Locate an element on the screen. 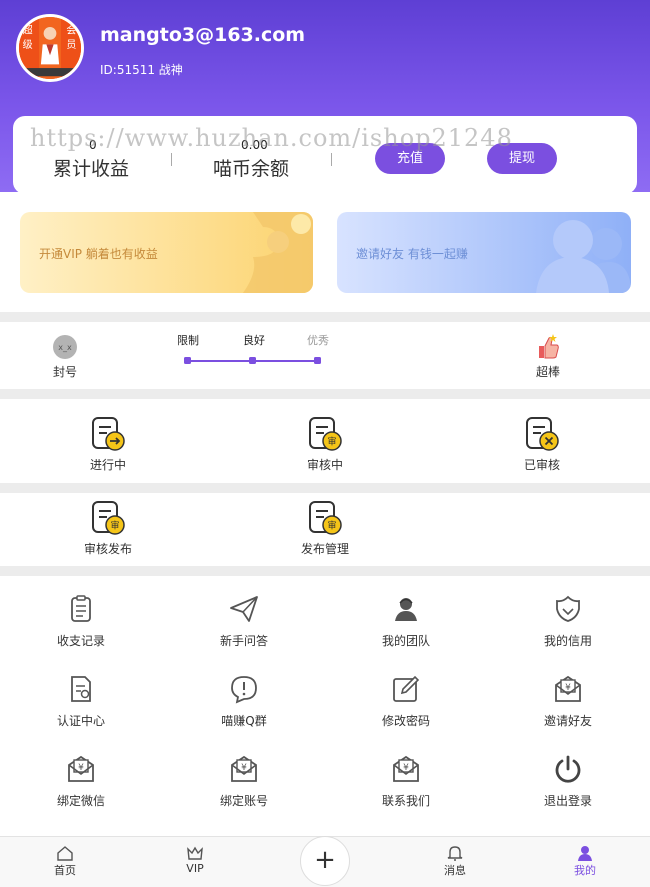  menu-label: 新手问答 is located at coordinates (243, 641).